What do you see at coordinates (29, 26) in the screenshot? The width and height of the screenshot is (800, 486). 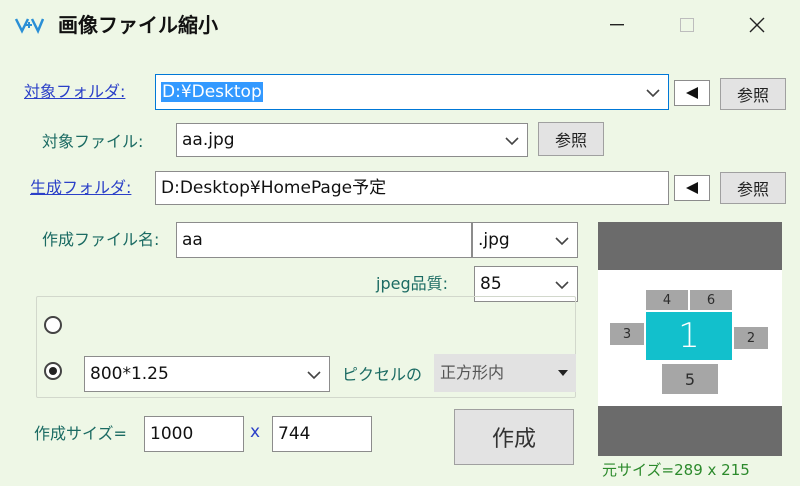 I see `app-icon` at bounding box center [29, 26].